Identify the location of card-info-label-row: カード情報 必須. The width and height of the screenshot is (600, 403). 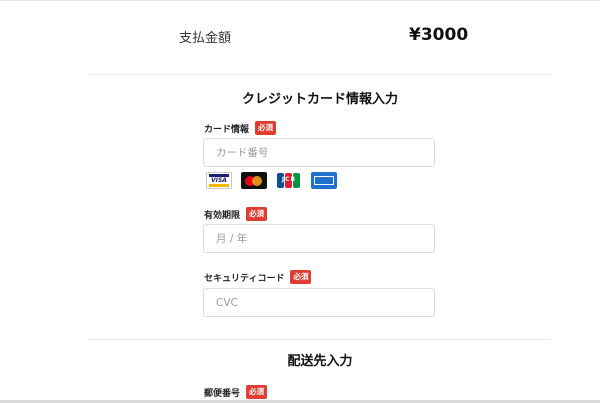
(240, 128).